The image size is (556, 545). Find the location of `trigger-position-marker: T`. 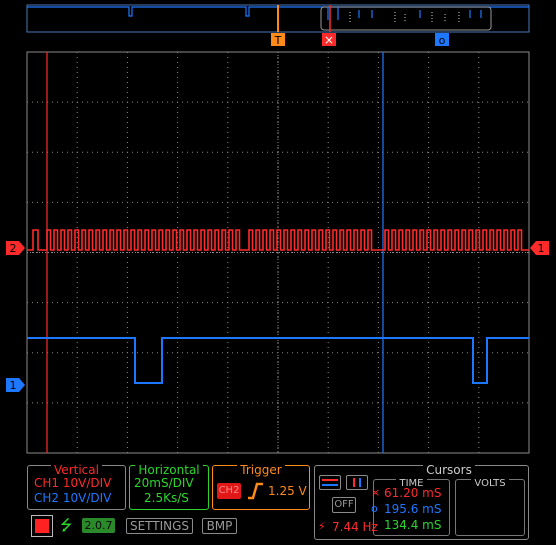

trigger-position-marker: T is located at coordinates (278, 40).